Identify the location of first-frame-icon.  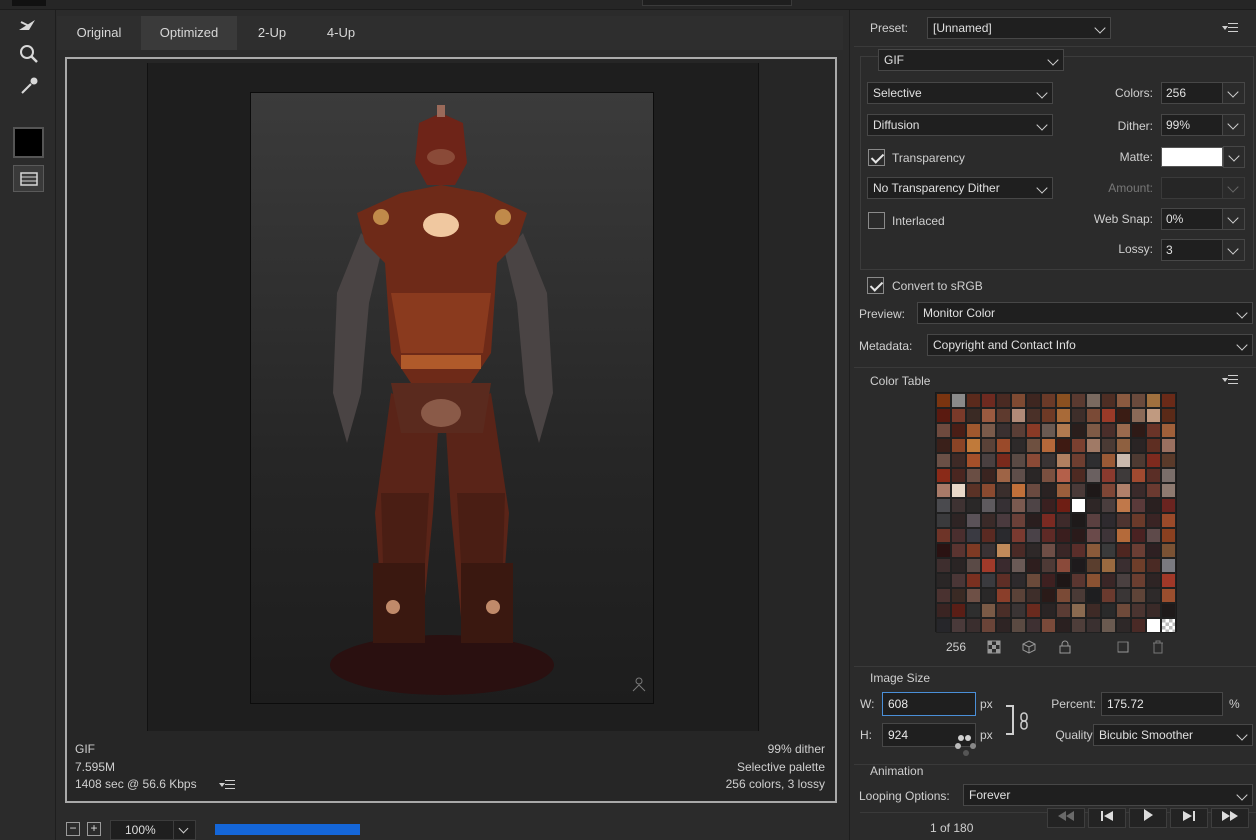
(1066, 818).